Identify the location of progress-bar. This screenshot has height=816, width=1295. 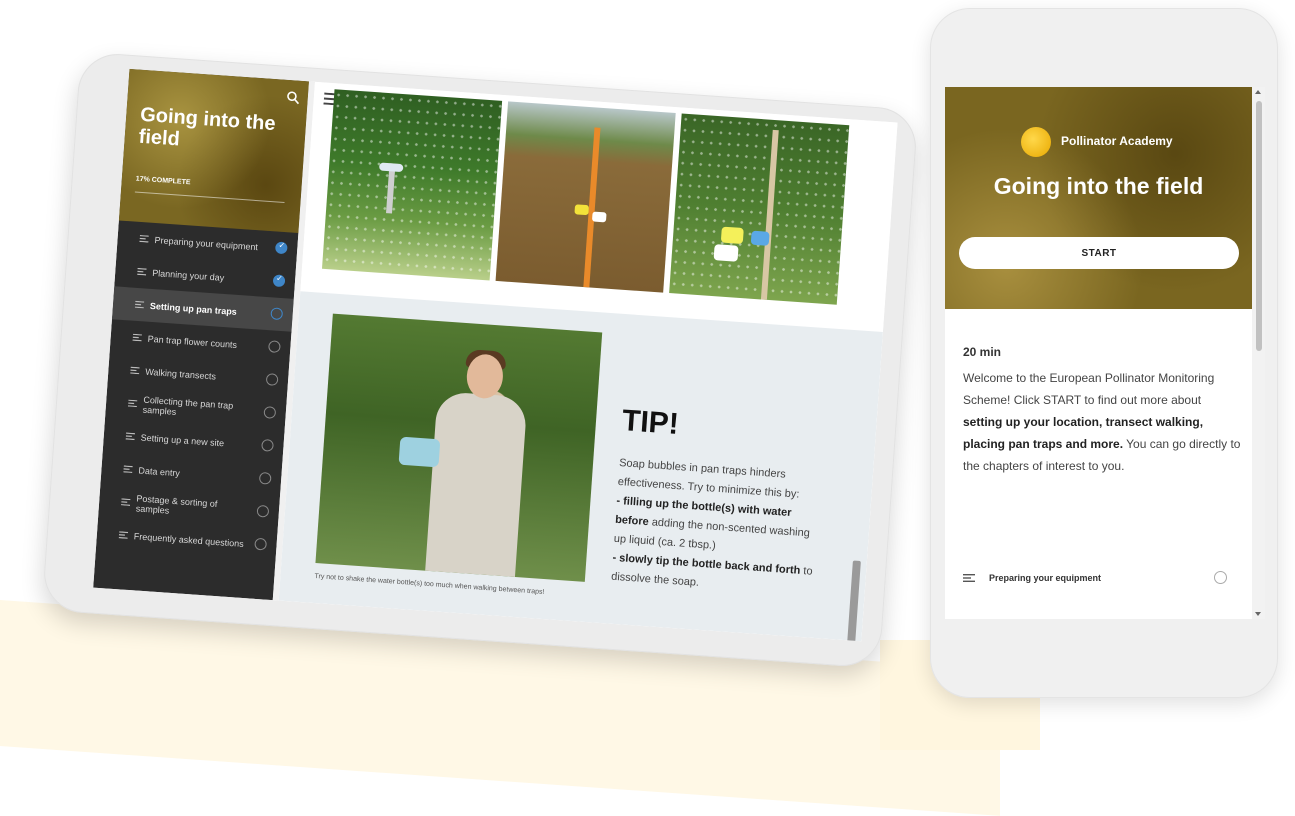
(209, 197).